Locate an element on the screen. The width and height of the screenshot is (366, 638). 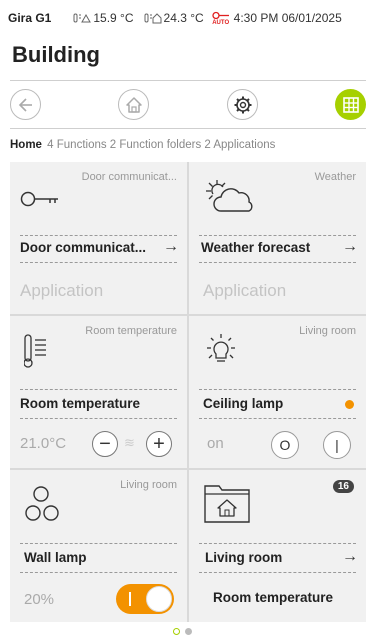
lamp-off-button: O is located at coordinates (285, 445).